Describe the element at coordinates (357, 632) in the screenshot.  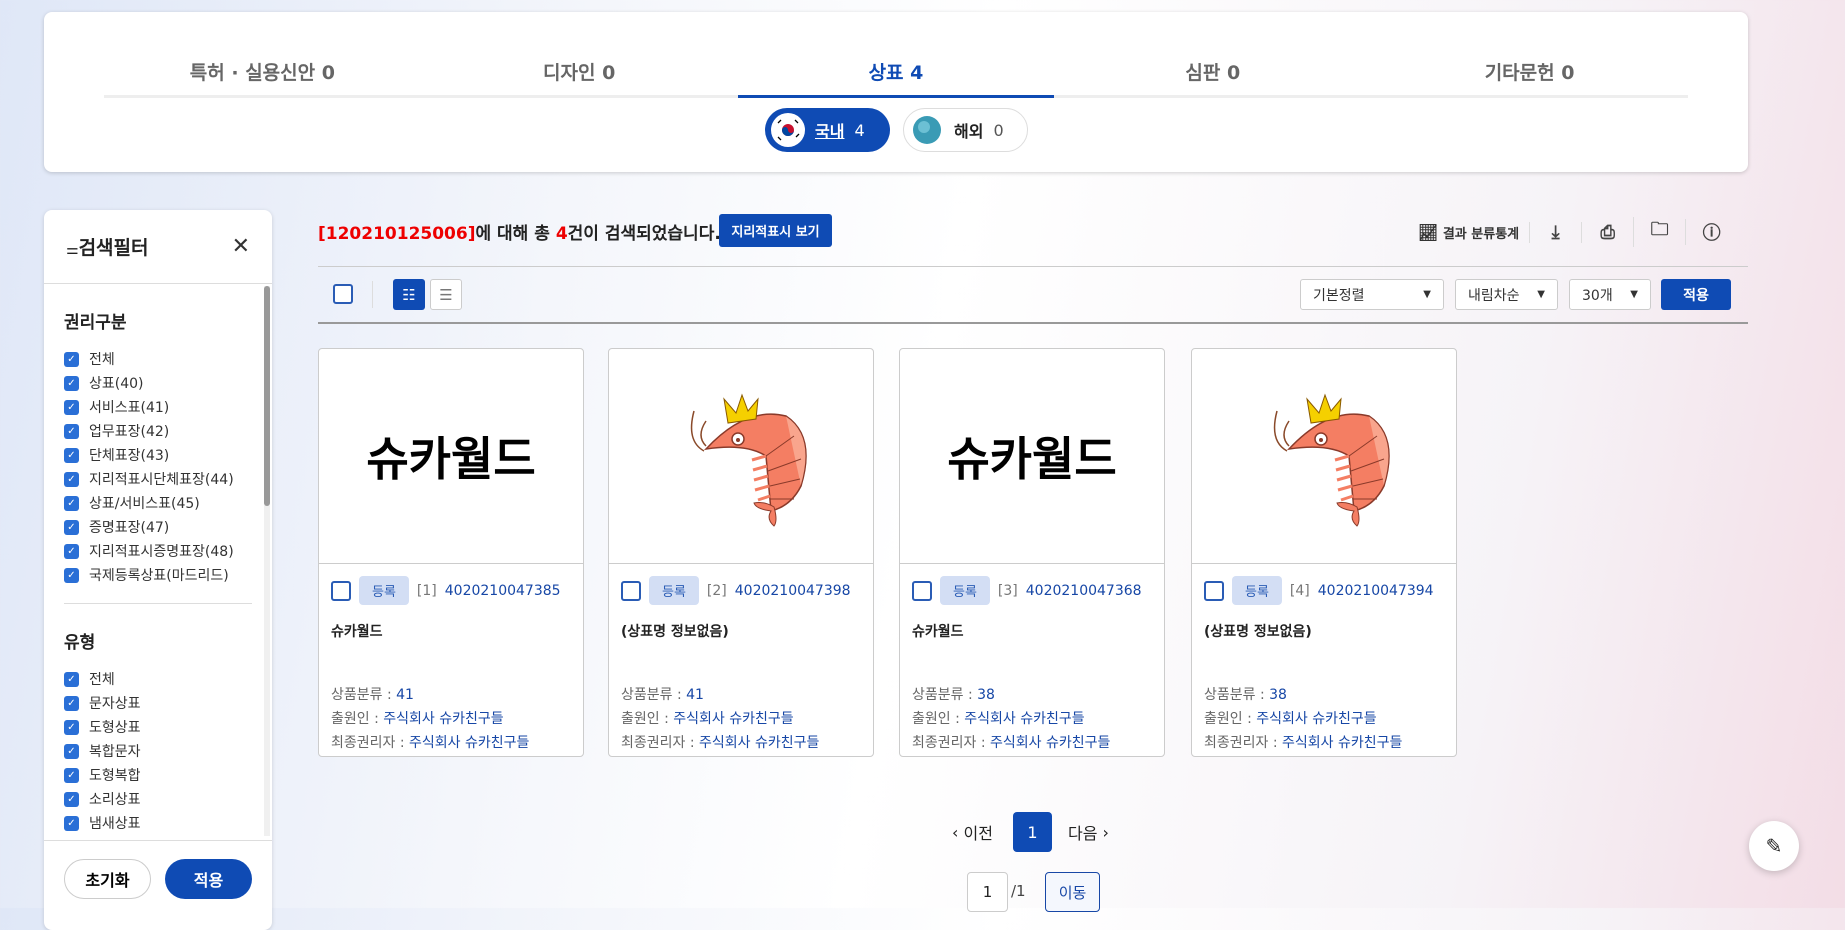
I see `trademark-name: 슈카월드` at that location.